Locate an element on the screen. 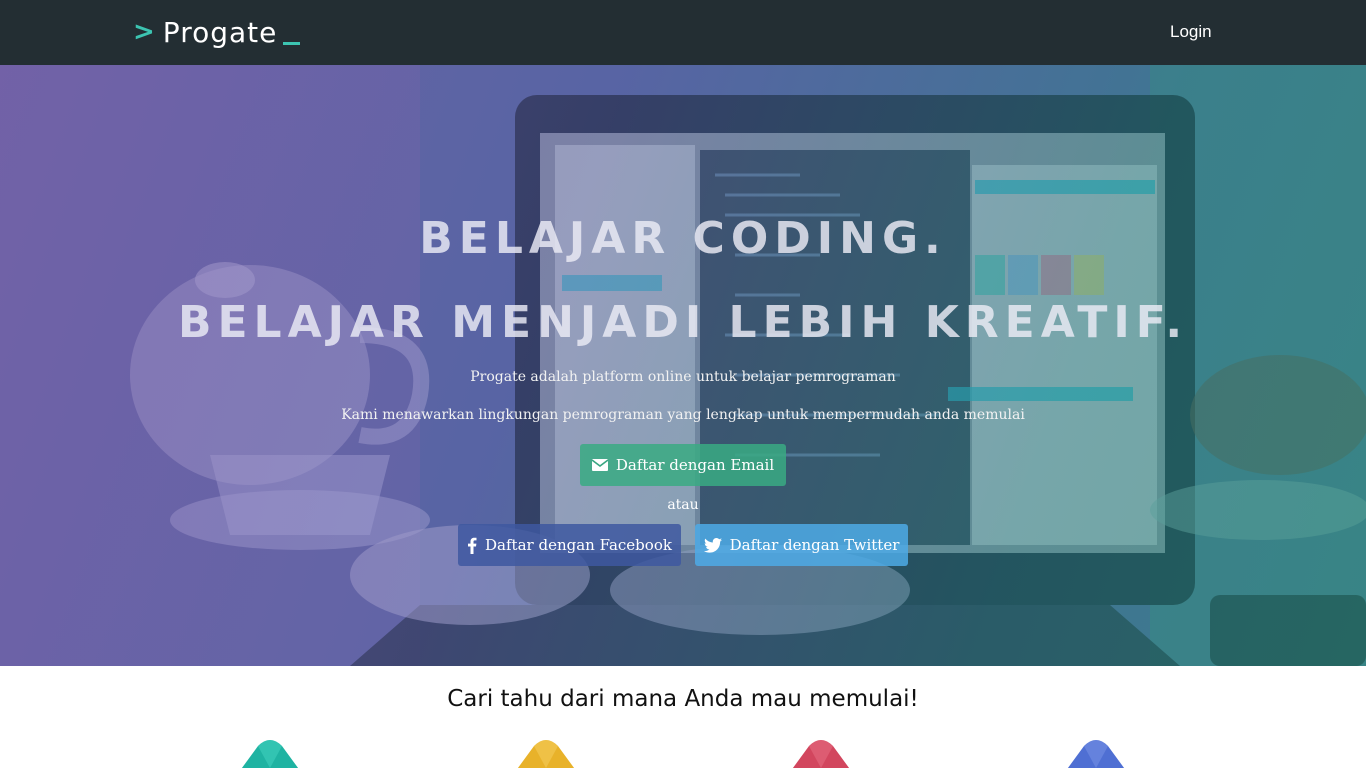 The image size is (1366, 768). signup-email-button: Daftar dengan Email is located at coordinates (683, 465).